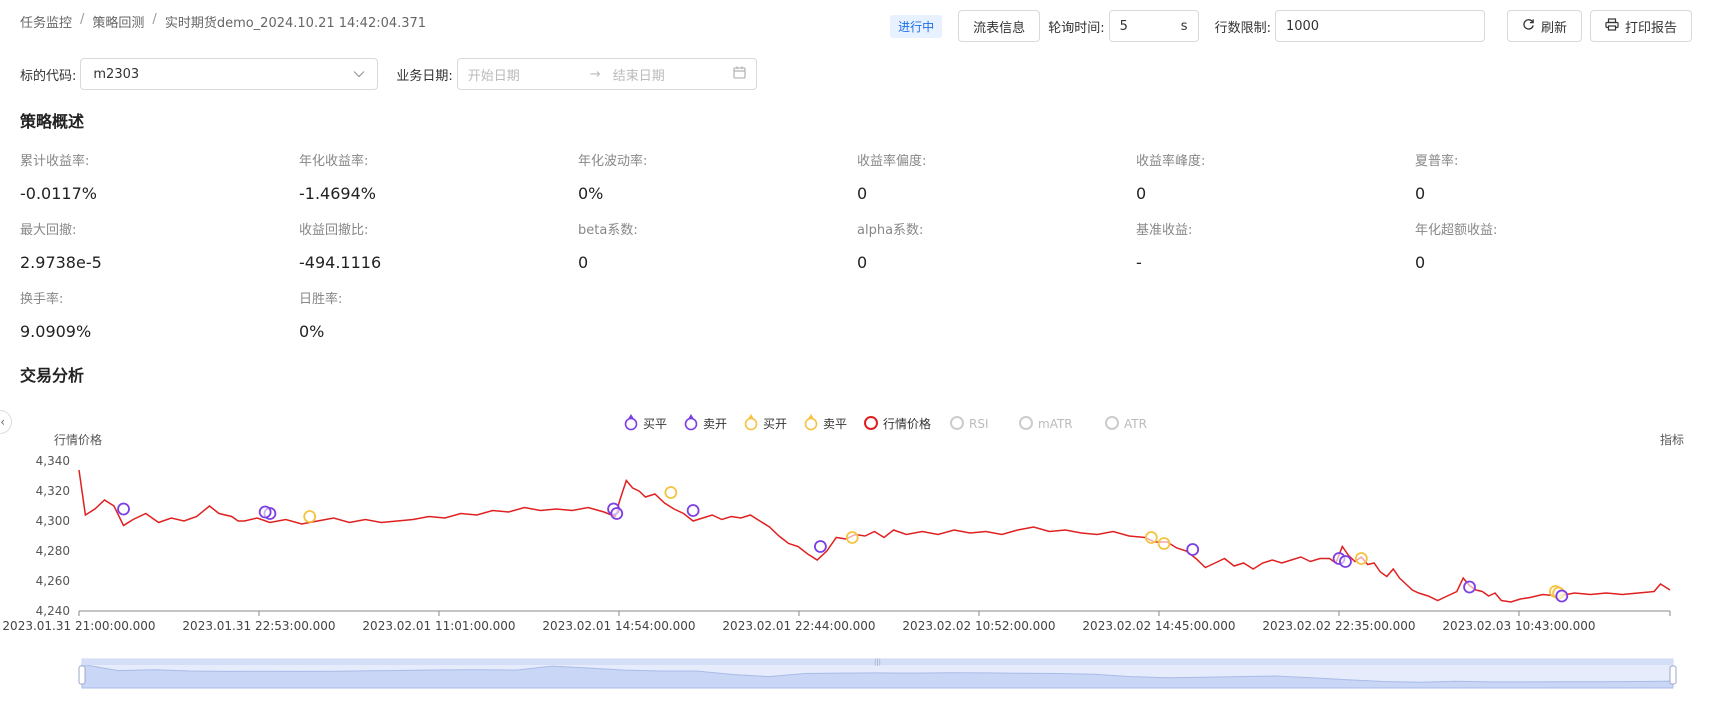 Image resolution: width=1712 pixels, height=708 pixels. I want to click on poll-time-value: 5, so click(1123, 26).